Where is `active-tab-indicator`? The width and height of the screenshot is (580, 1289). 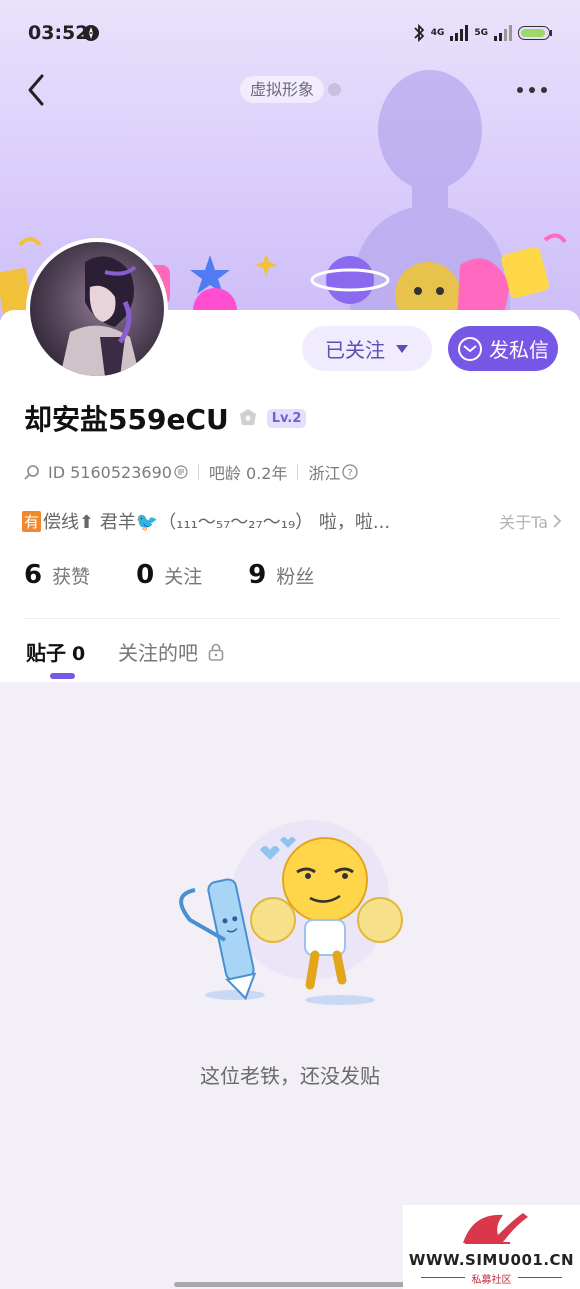
active-tab-indicator is located at coordinates (62, 676).